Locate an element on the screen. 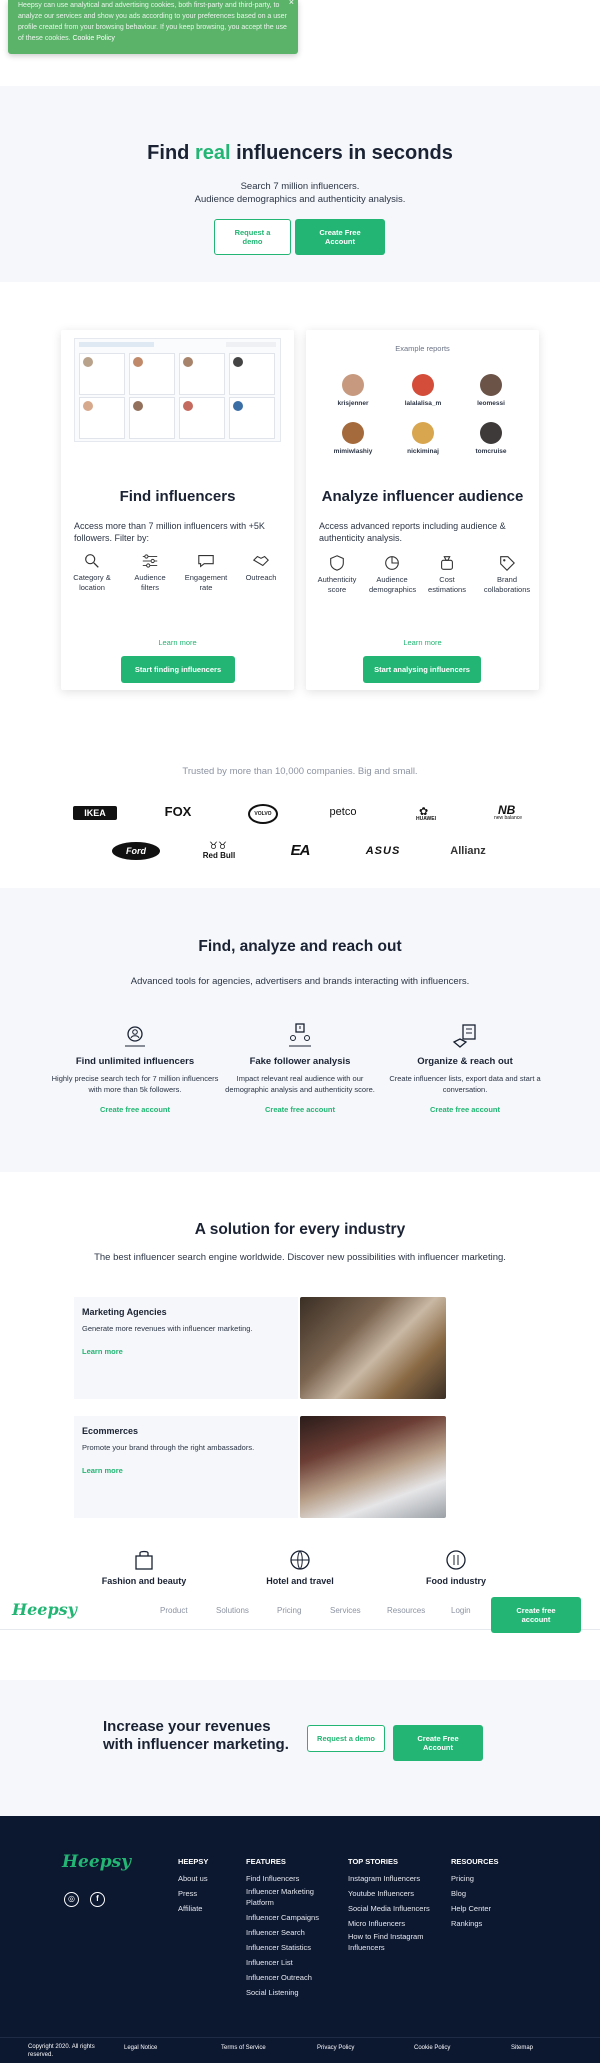 The width and height of the screenshot is (600, 2063). nav-services: Services is located at coordinates (345, 1610).